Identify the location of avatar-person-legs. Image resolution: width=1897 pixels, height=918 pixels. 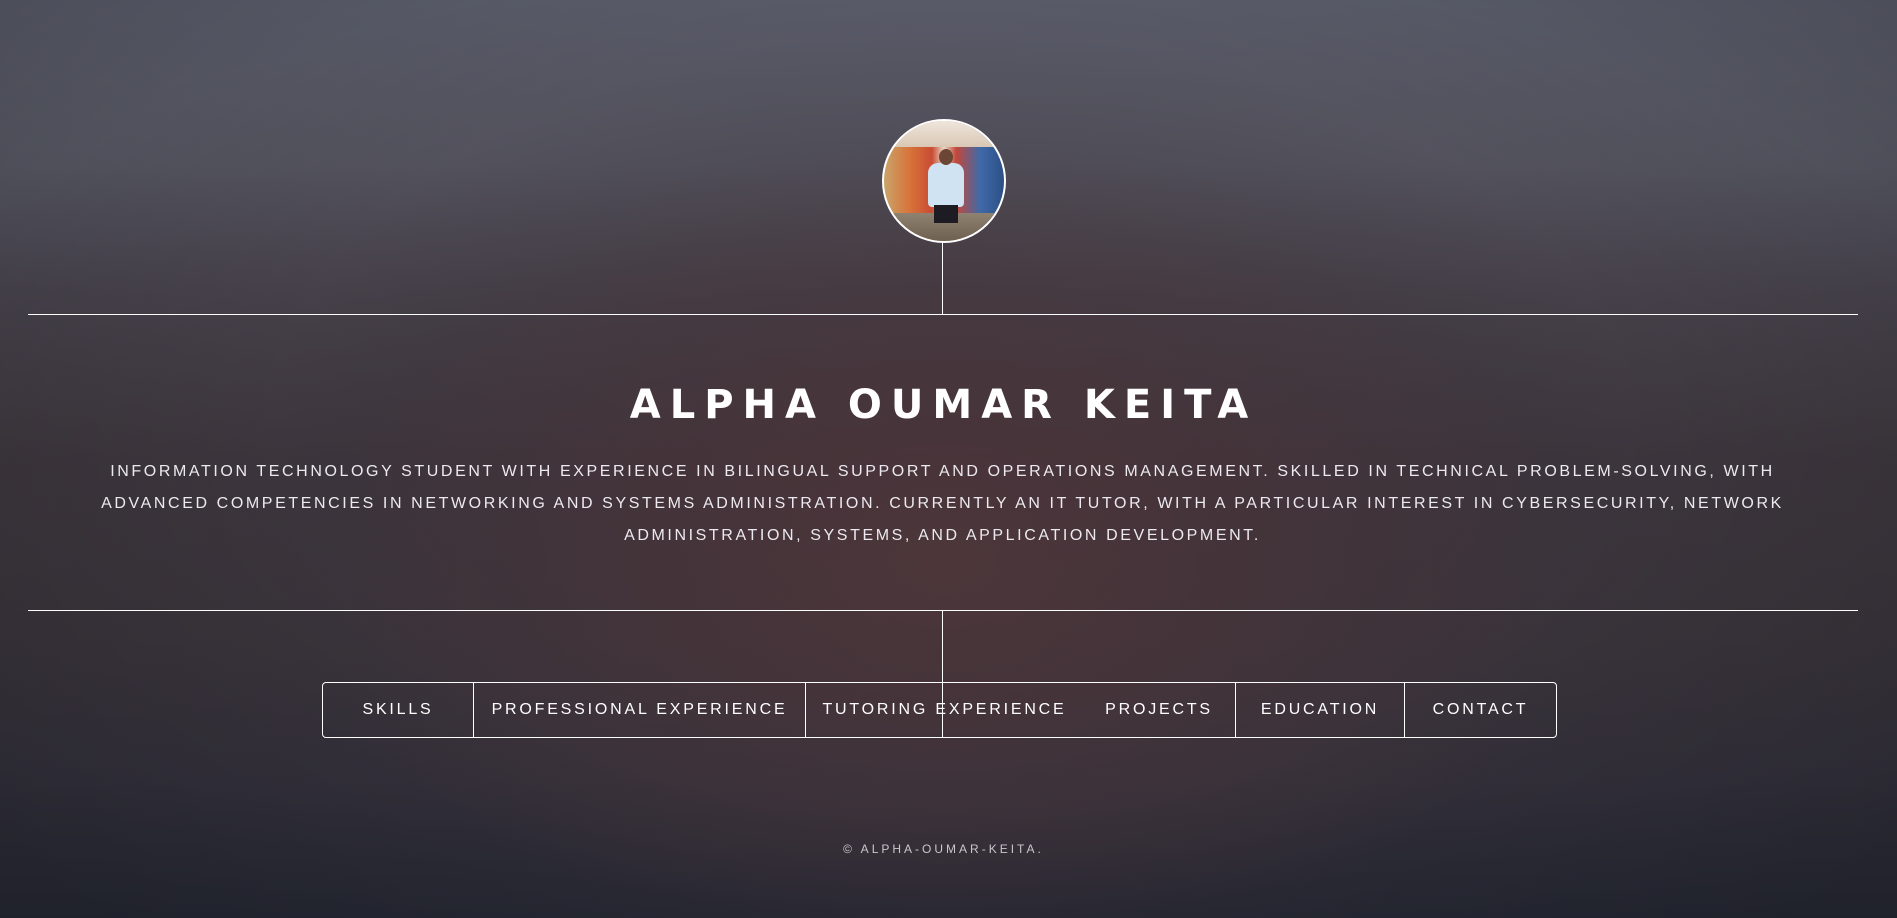
(946, 214).